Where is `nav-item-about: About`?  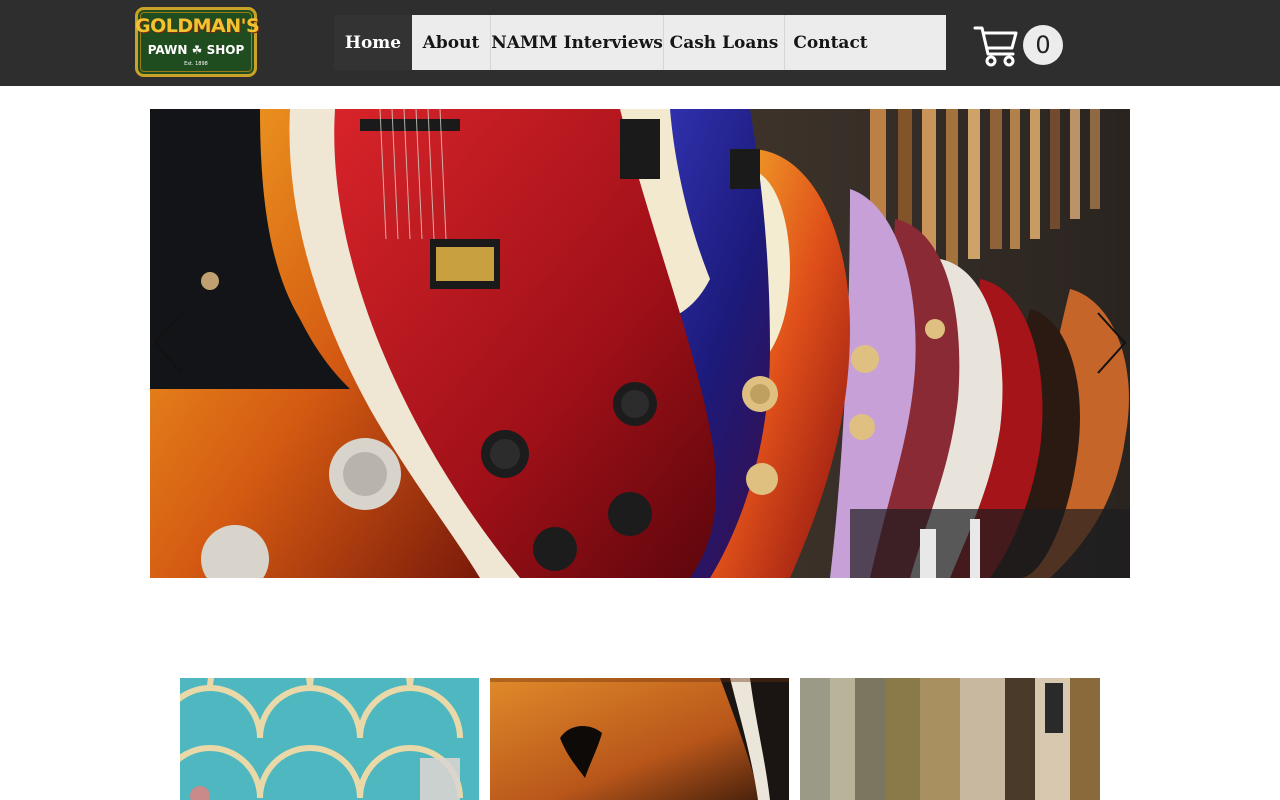 nav-item-about: About is located at coordinates (451, 42).